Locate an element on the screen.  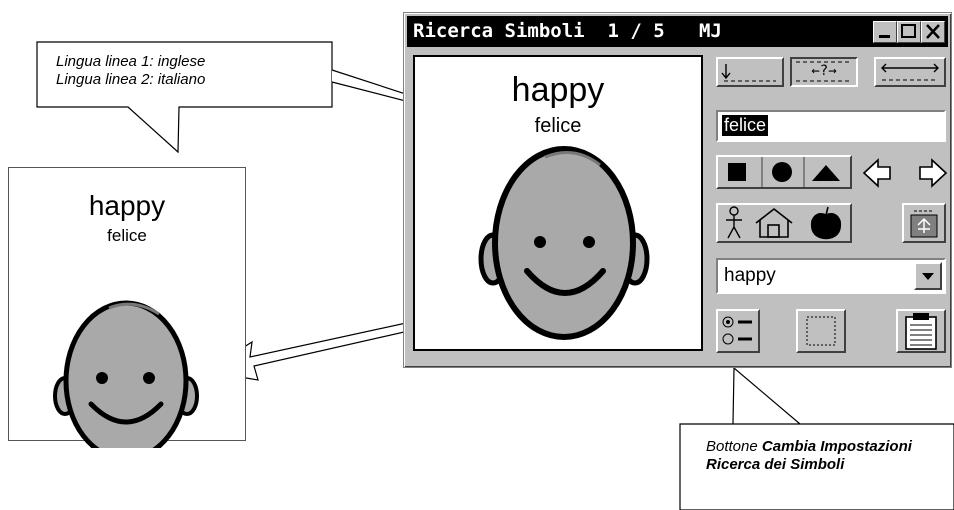
triangle-icon is located at coordinates (826, 173).